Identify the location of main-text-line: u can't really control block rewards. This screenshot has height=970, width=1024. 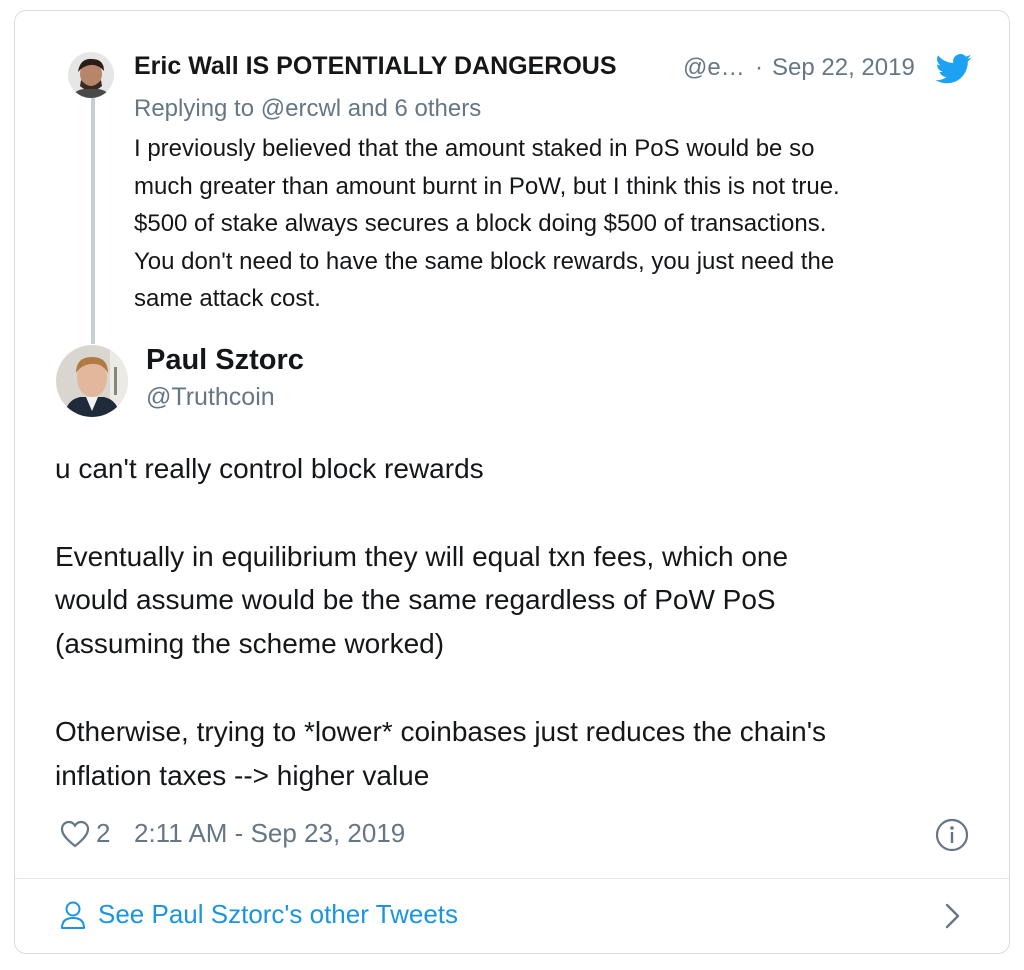
(269, 468).